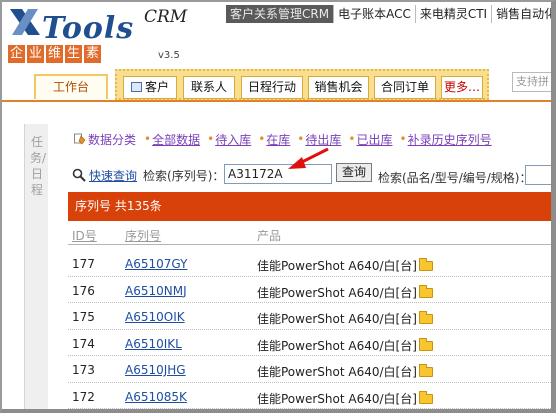 The image size is (556, 413). Describe the element at coordinates (112, 139) in the screenshot. I see `data-category-label: 数据分类` at that location.